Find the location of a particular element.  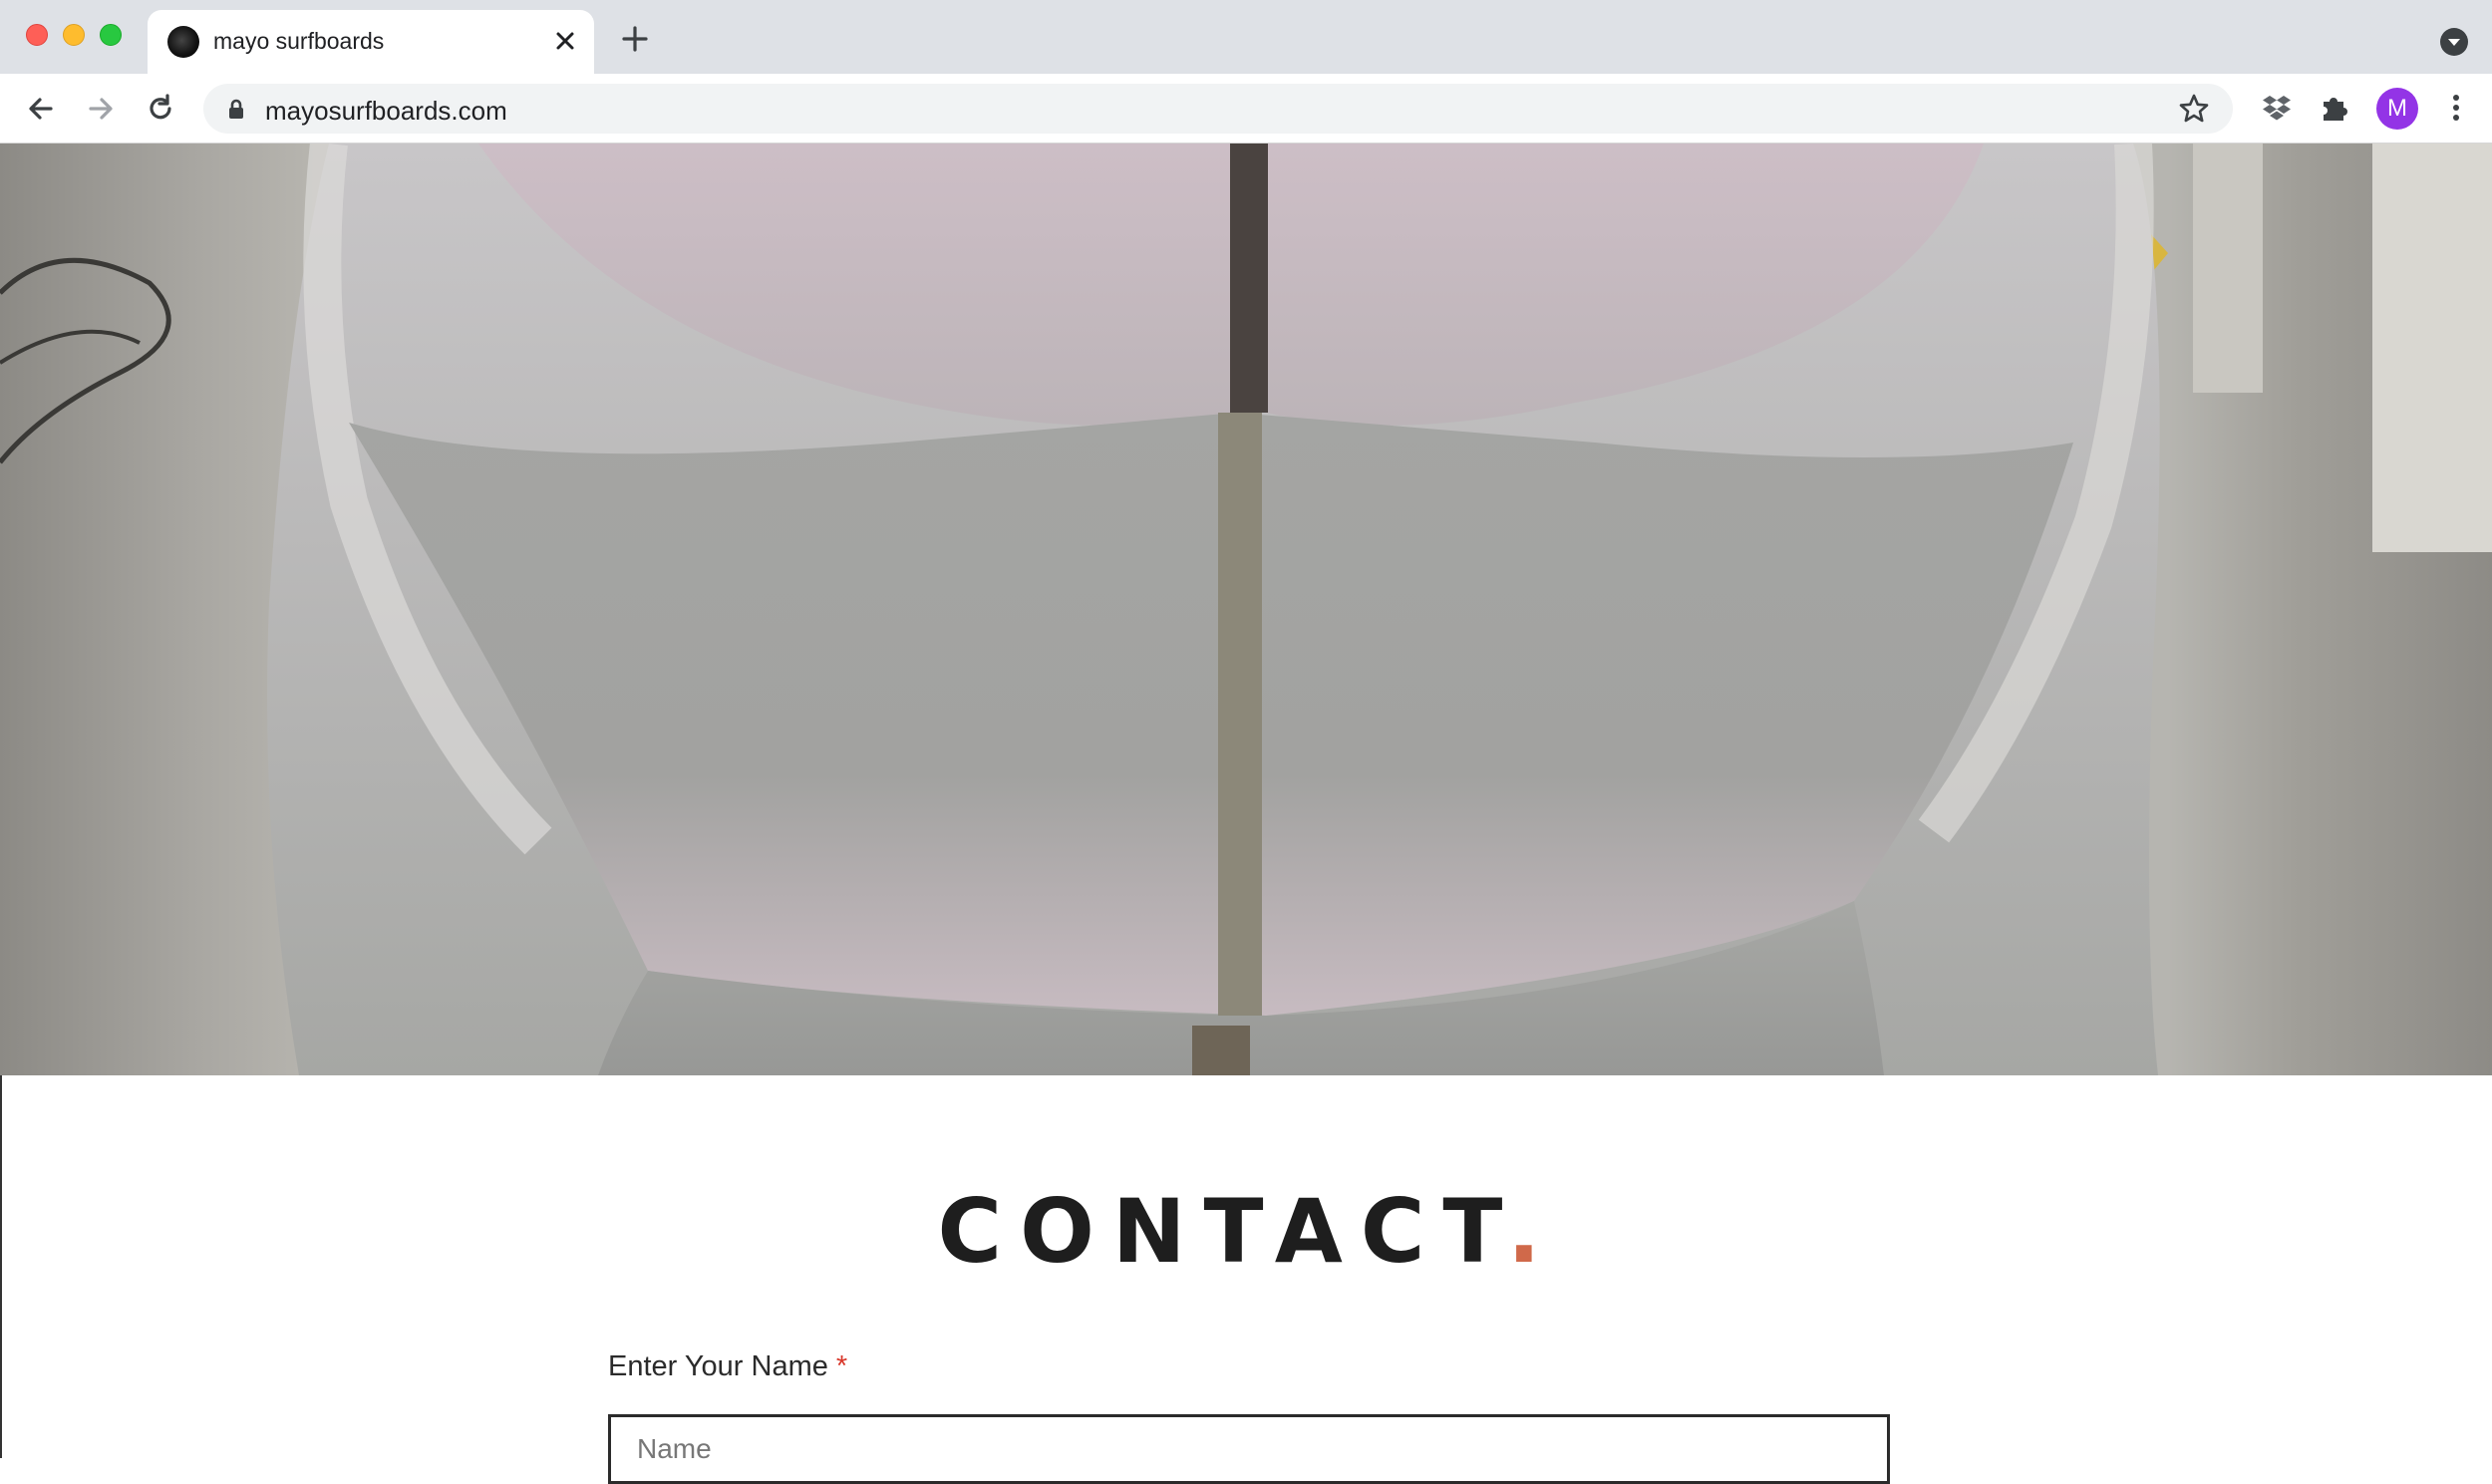

name-input is located at coordinates (1249, 1449).